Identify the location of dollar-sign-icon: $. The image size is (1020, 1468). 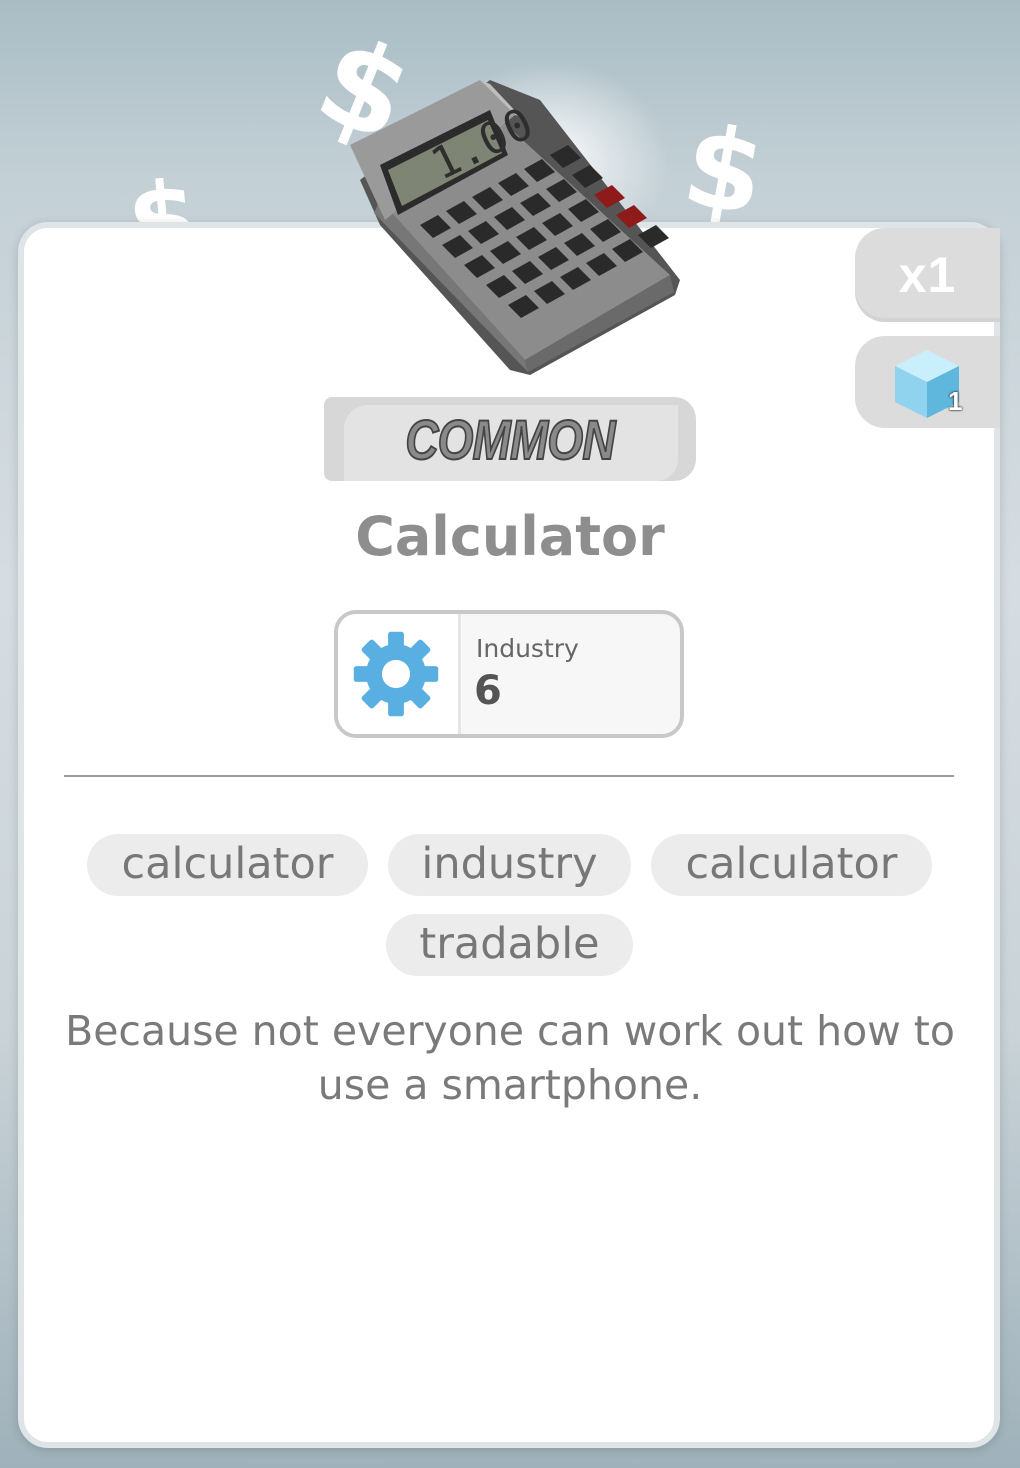
(724, 171).